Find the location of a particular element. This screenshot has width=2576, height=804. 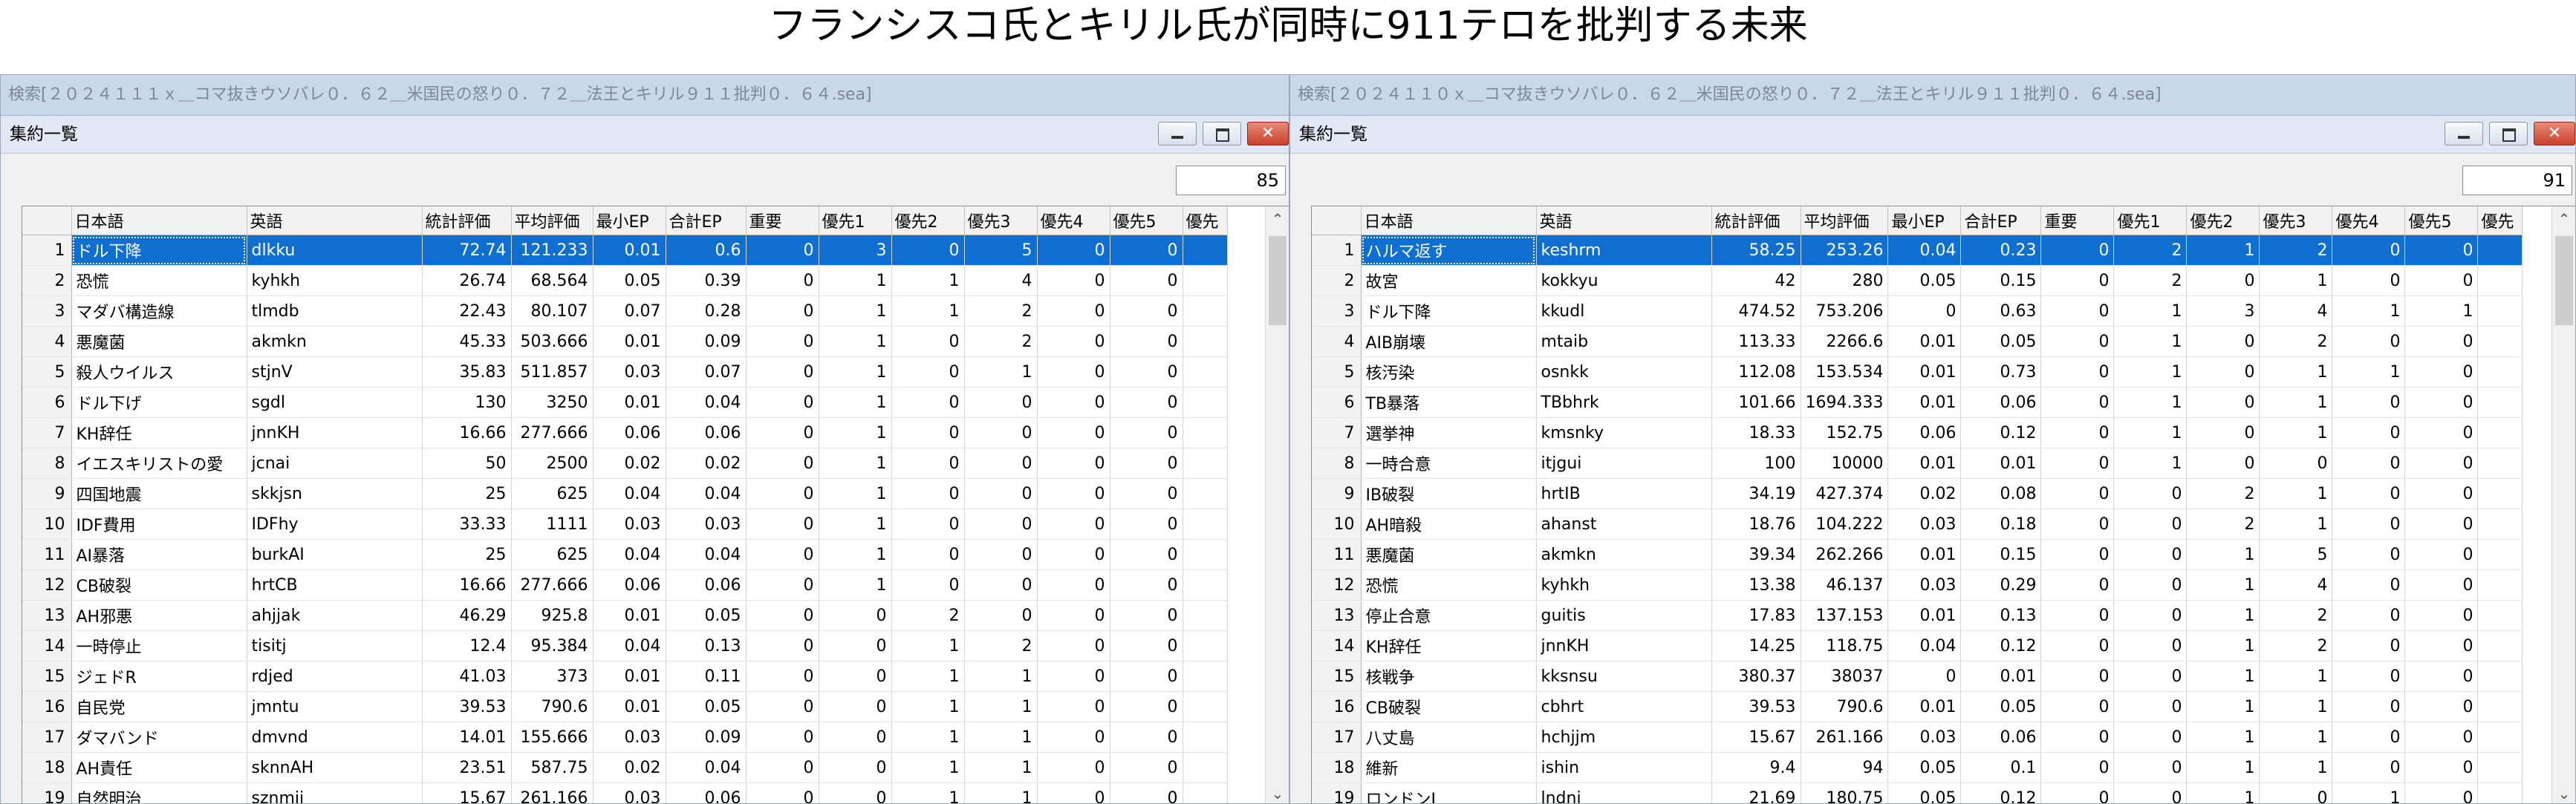

record-count-field: 85 is located at coordinates (1231, 180).